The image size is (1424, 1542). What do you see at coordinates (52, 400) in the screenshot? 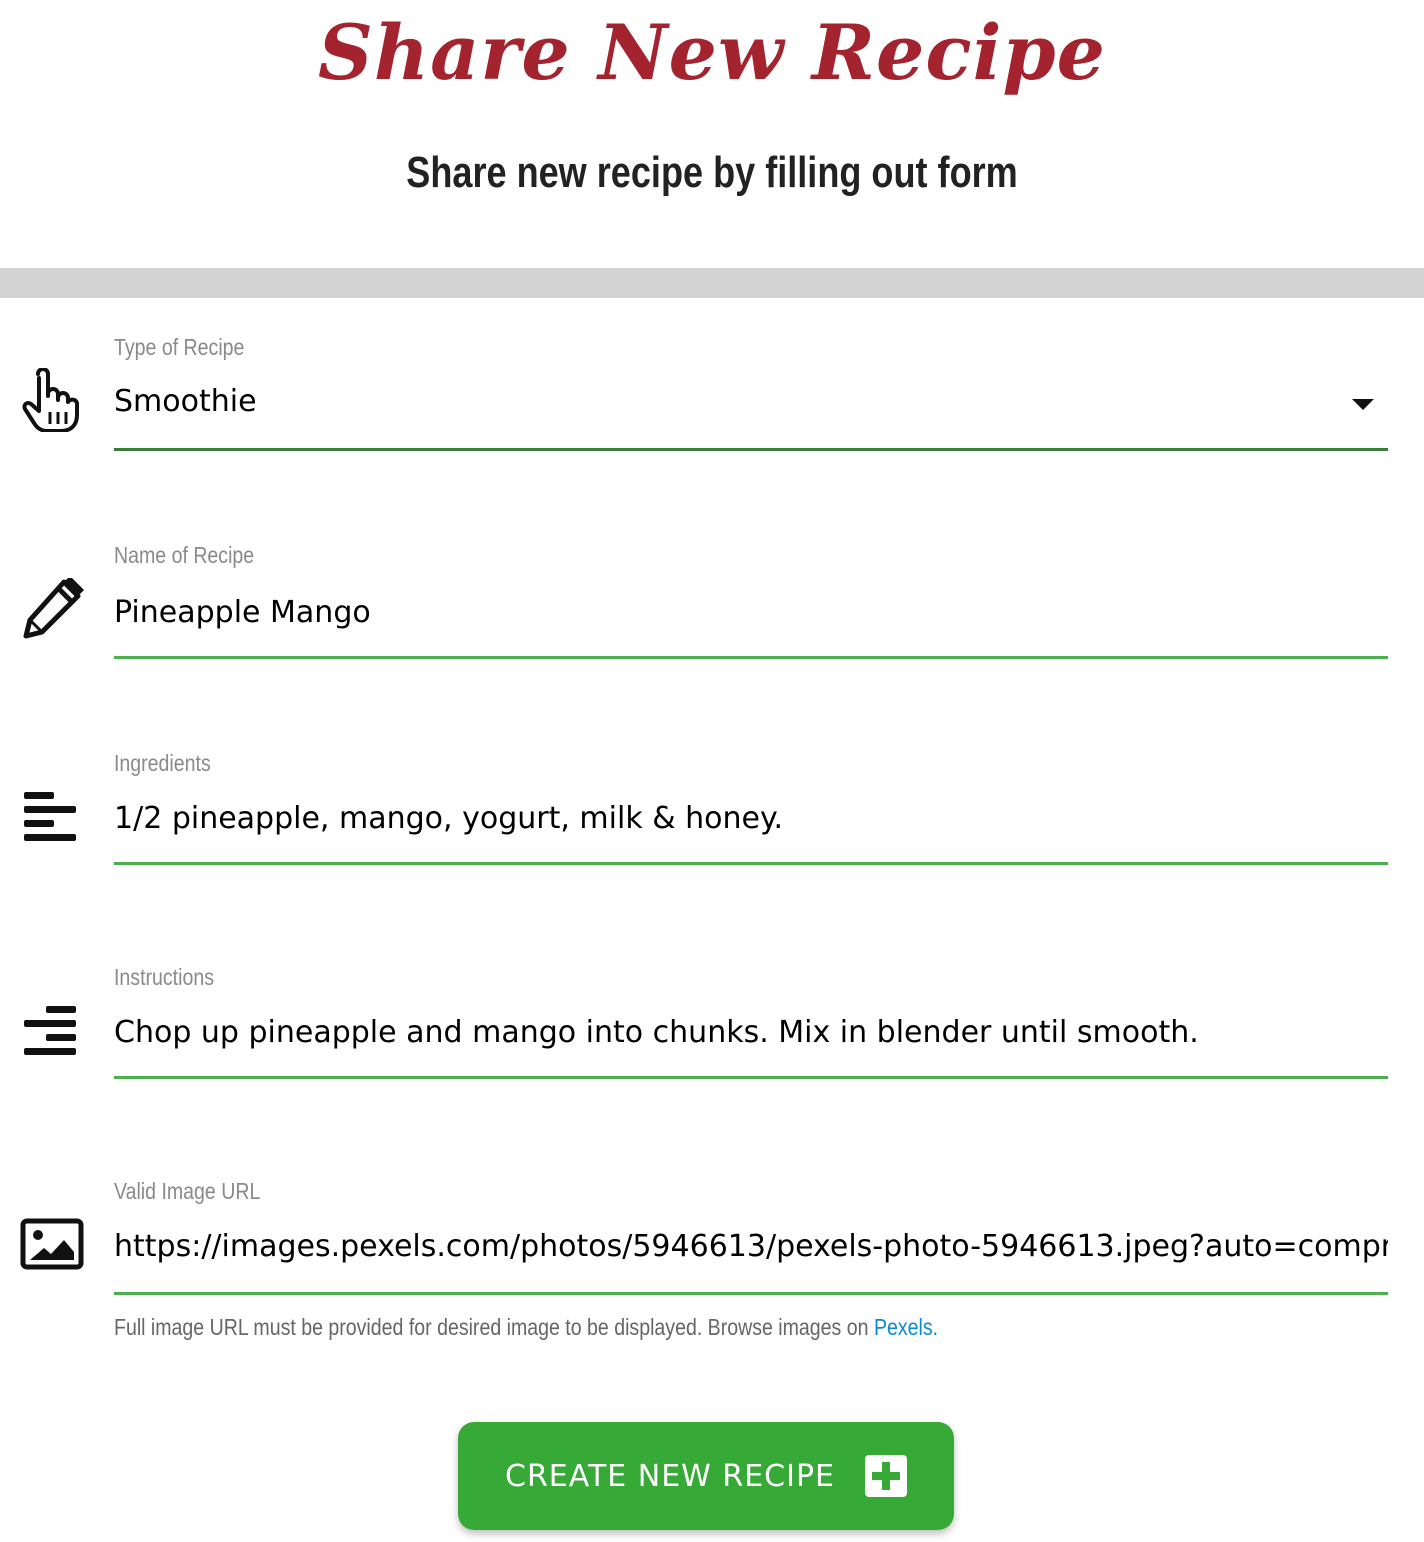
I see `hand-pointer-icon` at bounding box center [52, 400].